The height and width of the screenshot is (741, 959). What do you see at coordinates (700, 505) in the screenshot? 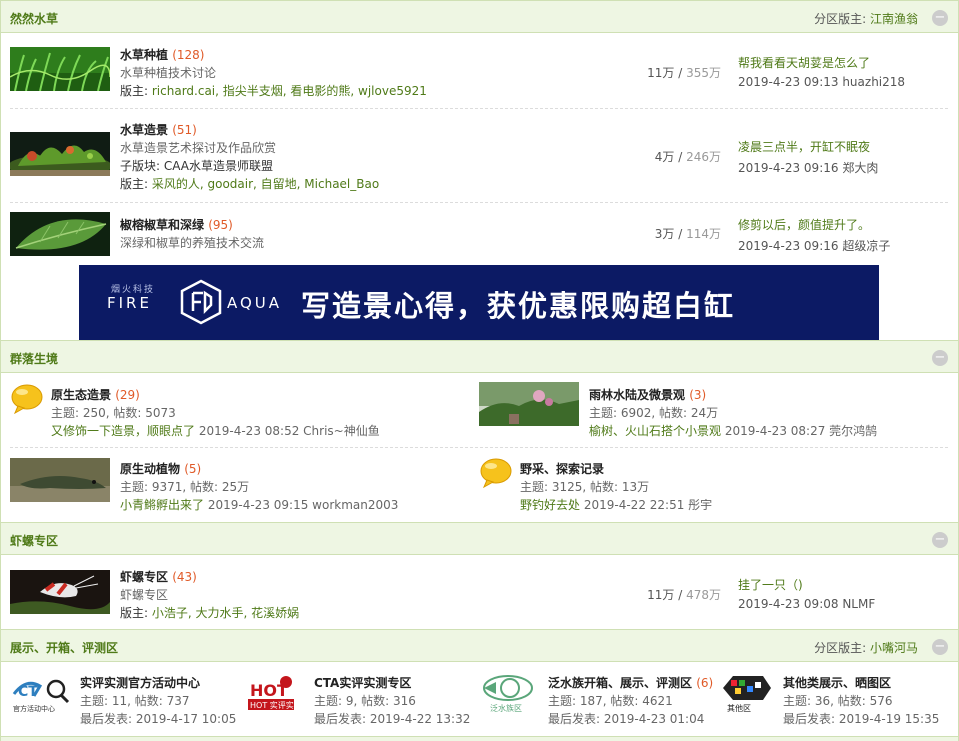
I see `last-post-user: 彤宇` at bounding box center [700, 505].